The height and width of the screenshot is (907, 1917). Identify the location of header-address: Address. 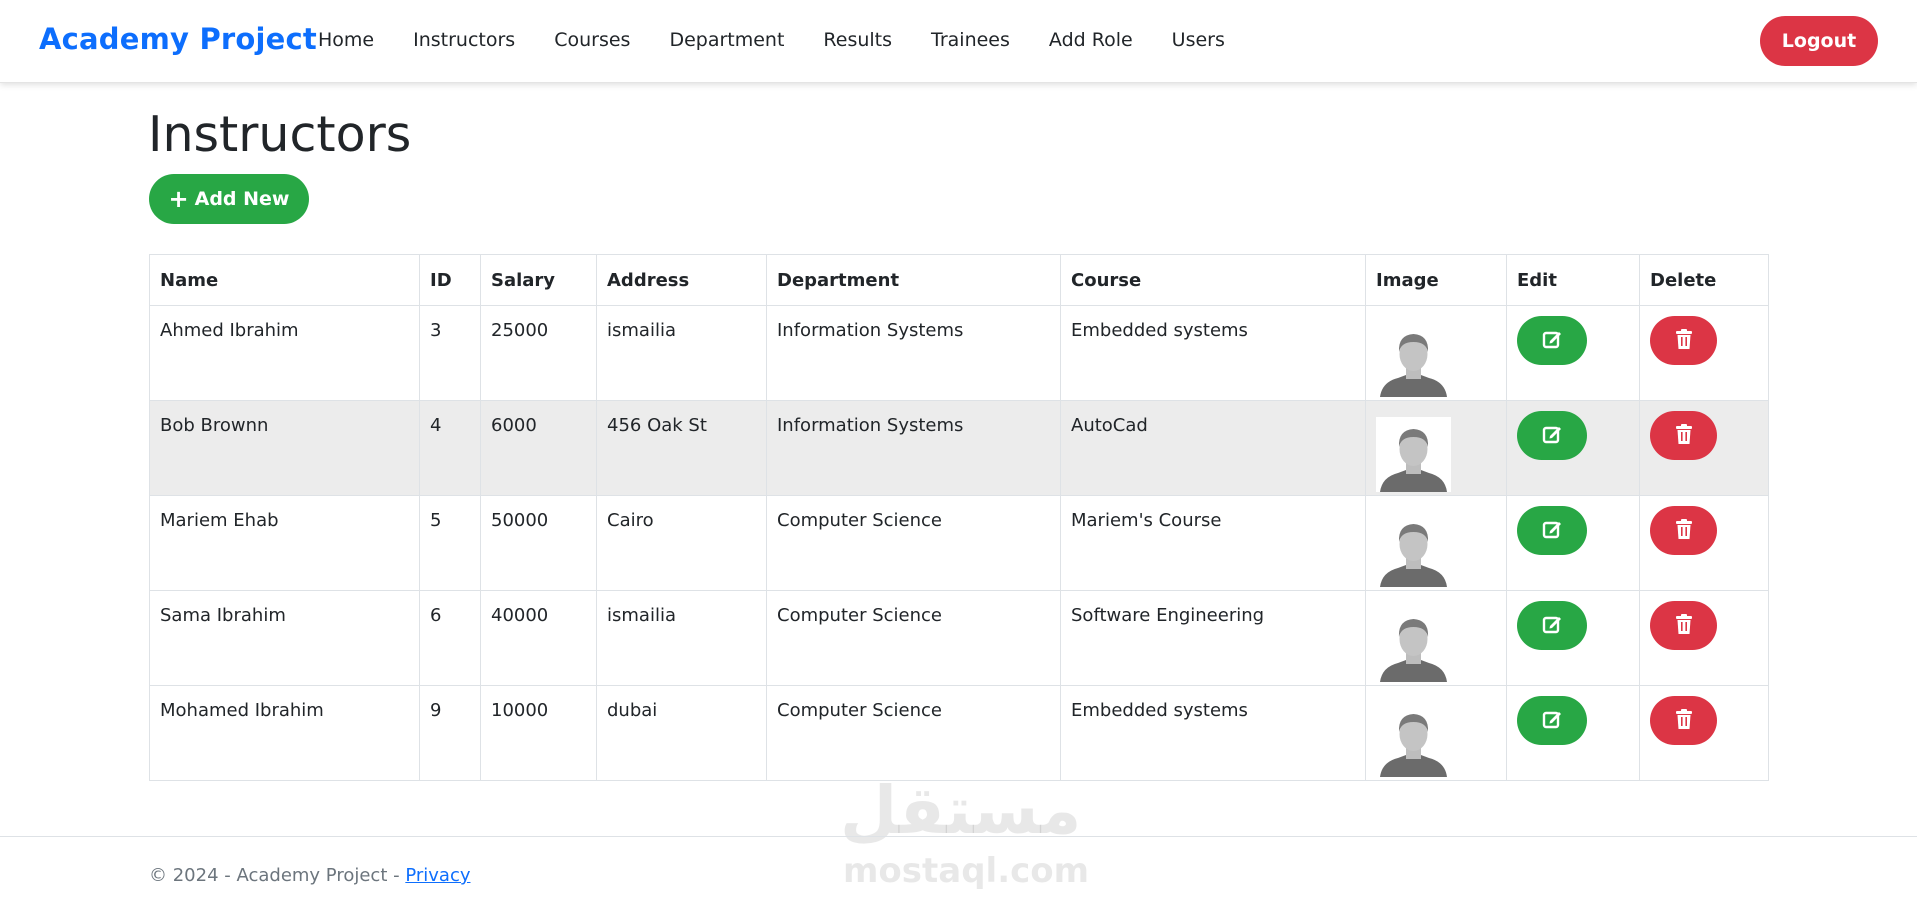
(681, 280).